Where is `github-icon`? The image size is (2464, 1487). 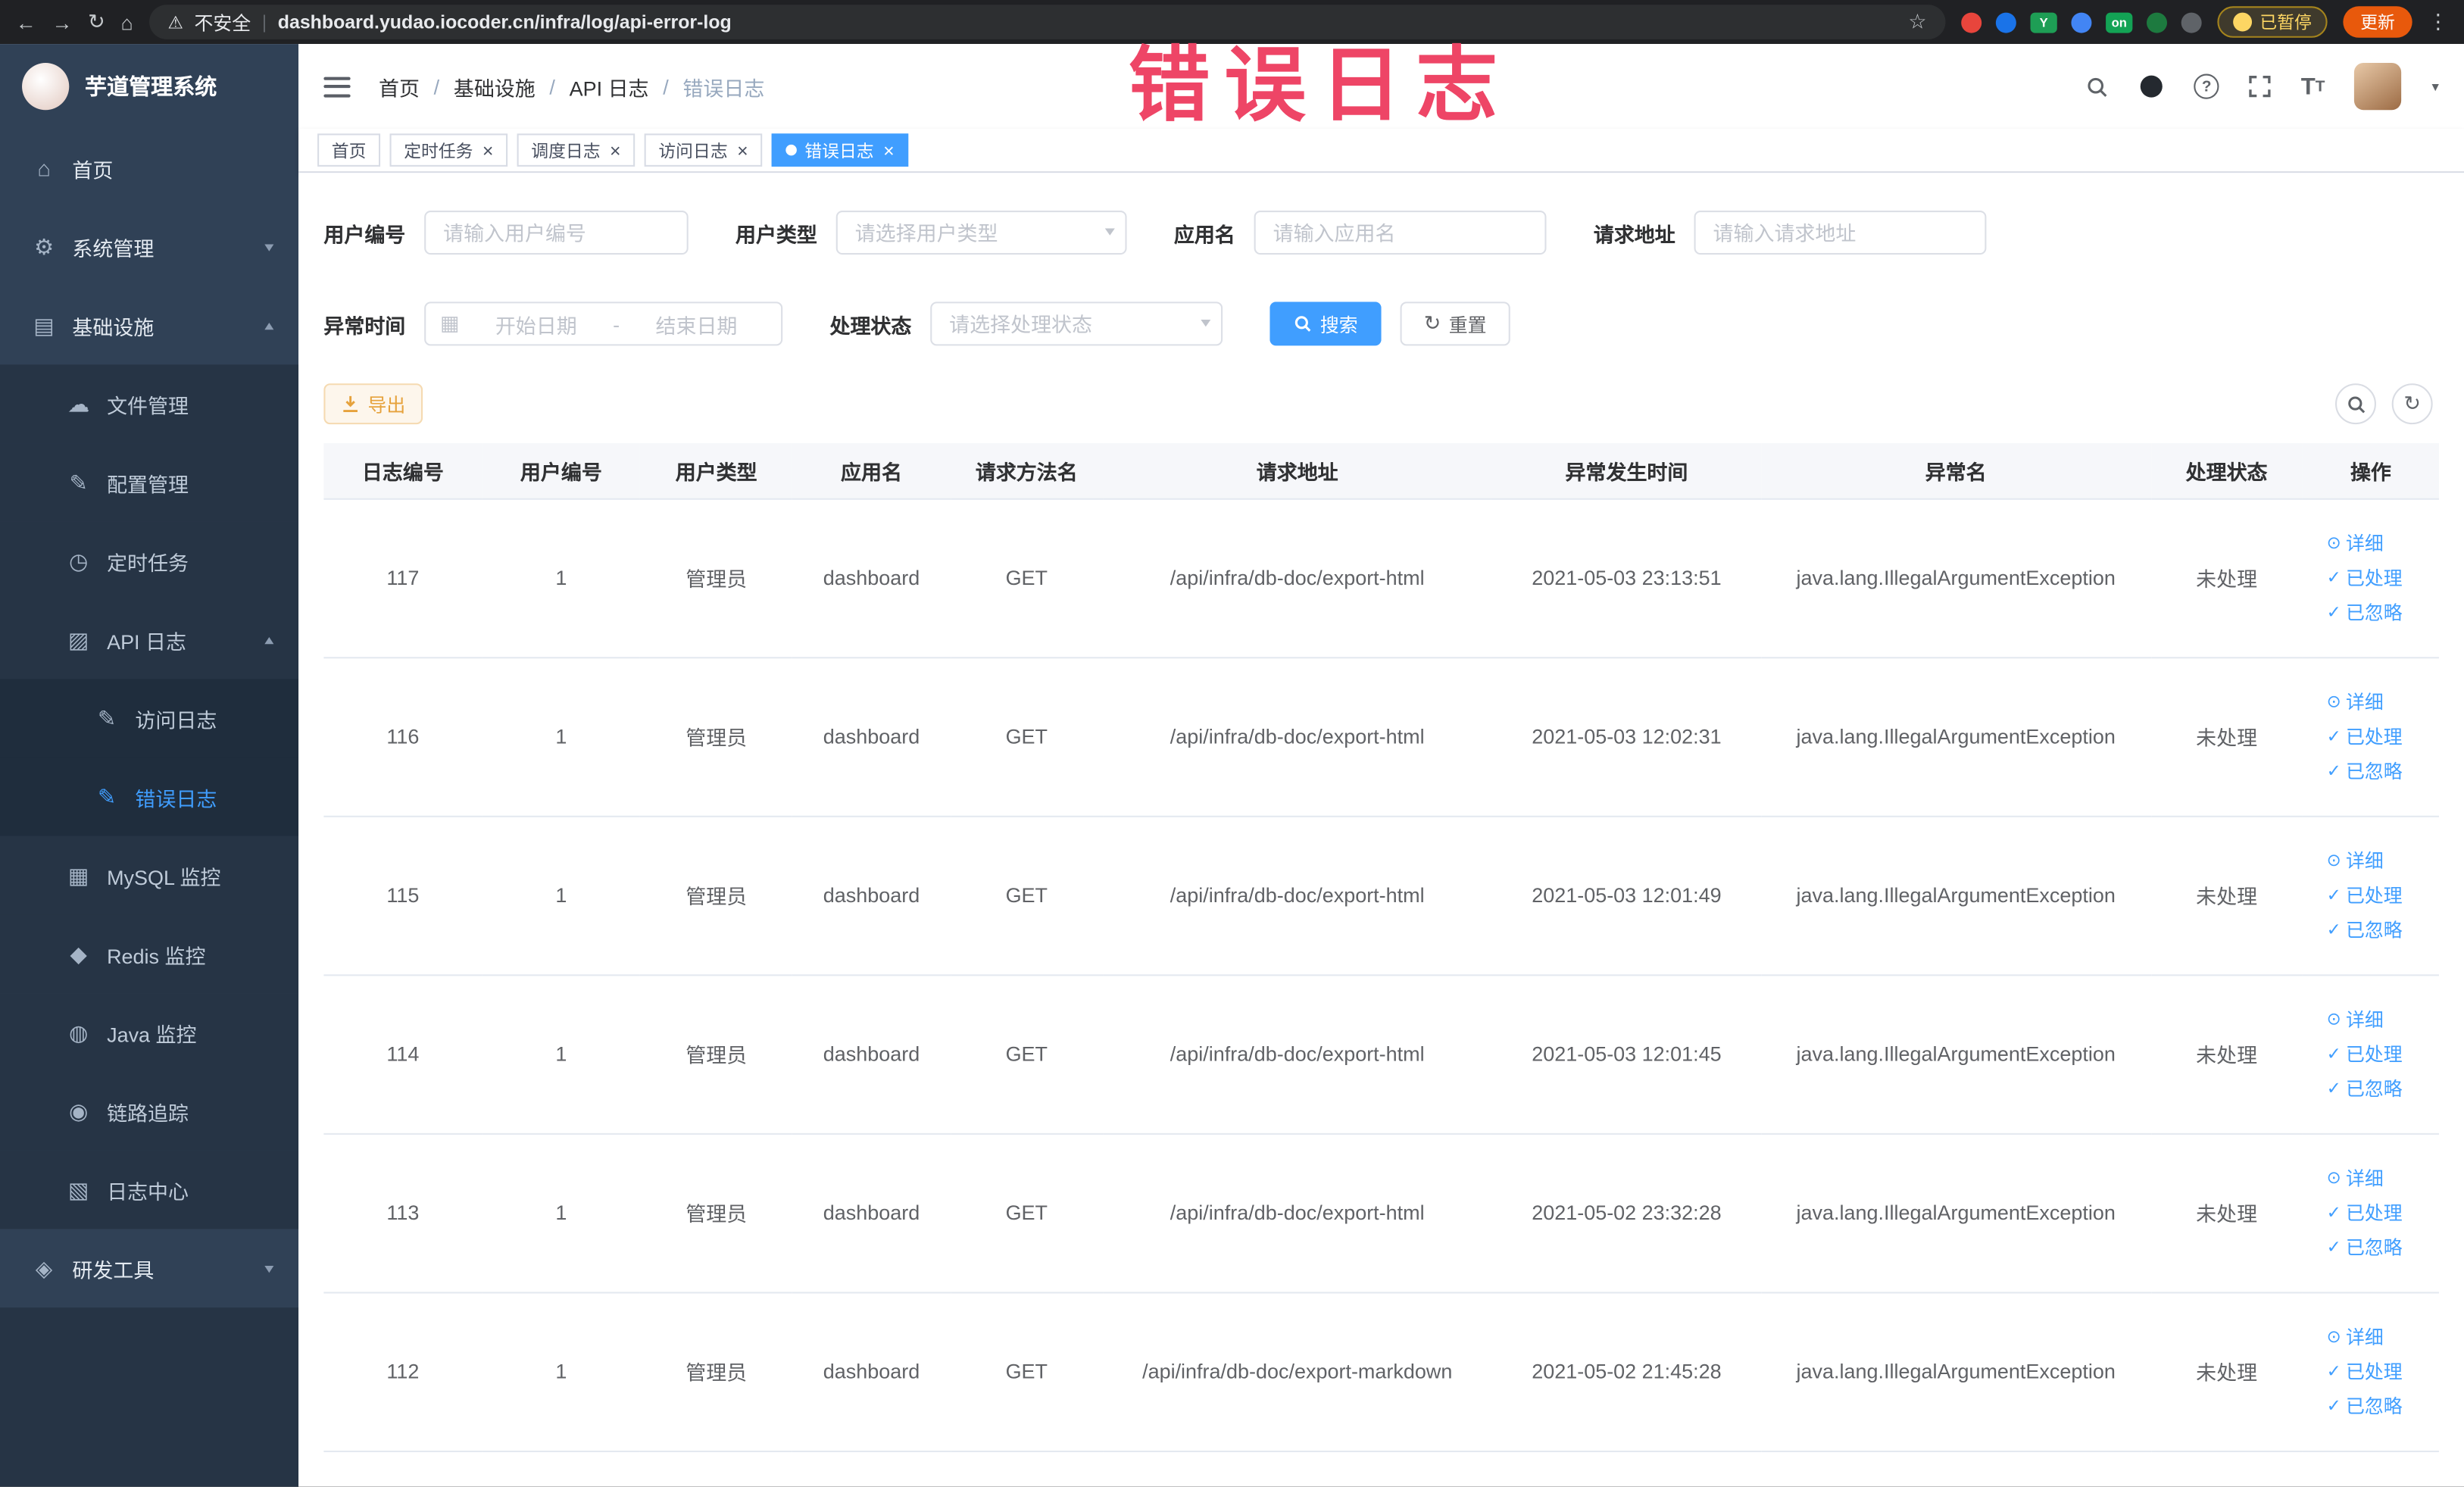
github-icon is located at coordinates (2151, 86).